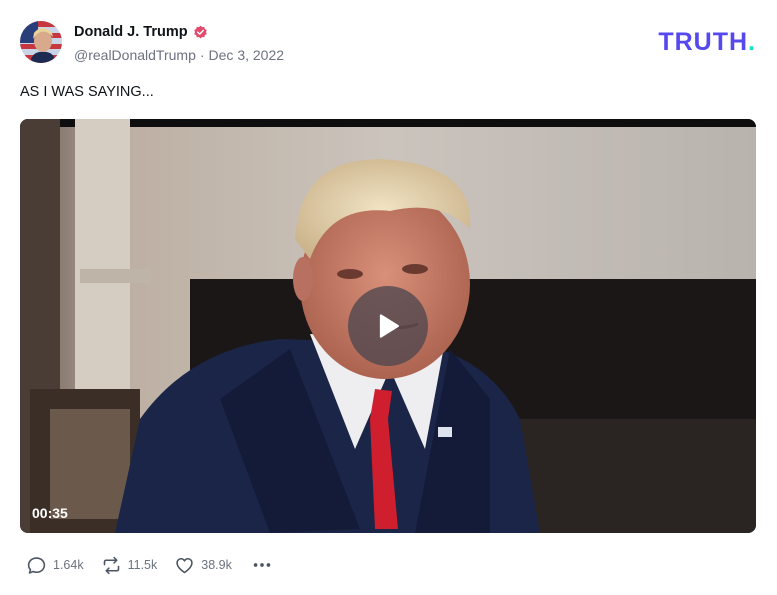 This screenshot has width=777, height=595. I want to click on play-button, so click(388, 326).